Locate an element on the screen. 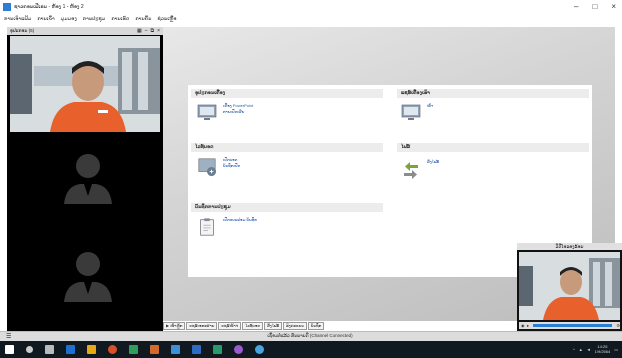  volume-slider is located at coordinates (572, 325).